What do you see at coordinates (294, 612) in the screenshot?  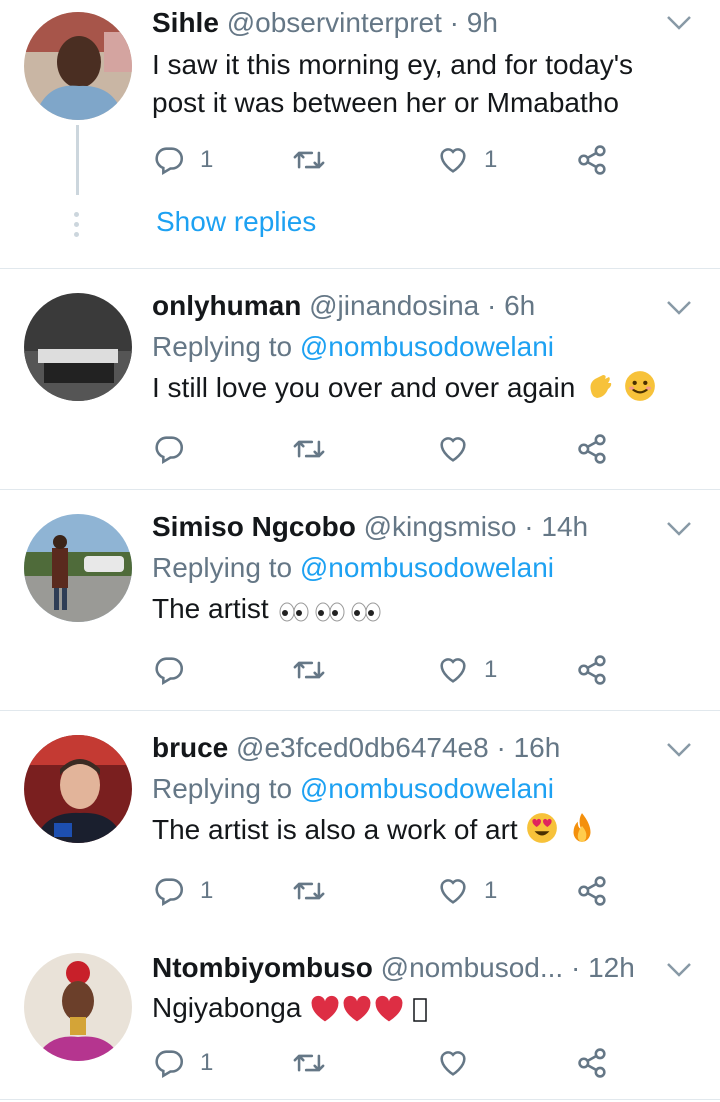 I see `eyes-emoji` at bounding box center [294, 612].